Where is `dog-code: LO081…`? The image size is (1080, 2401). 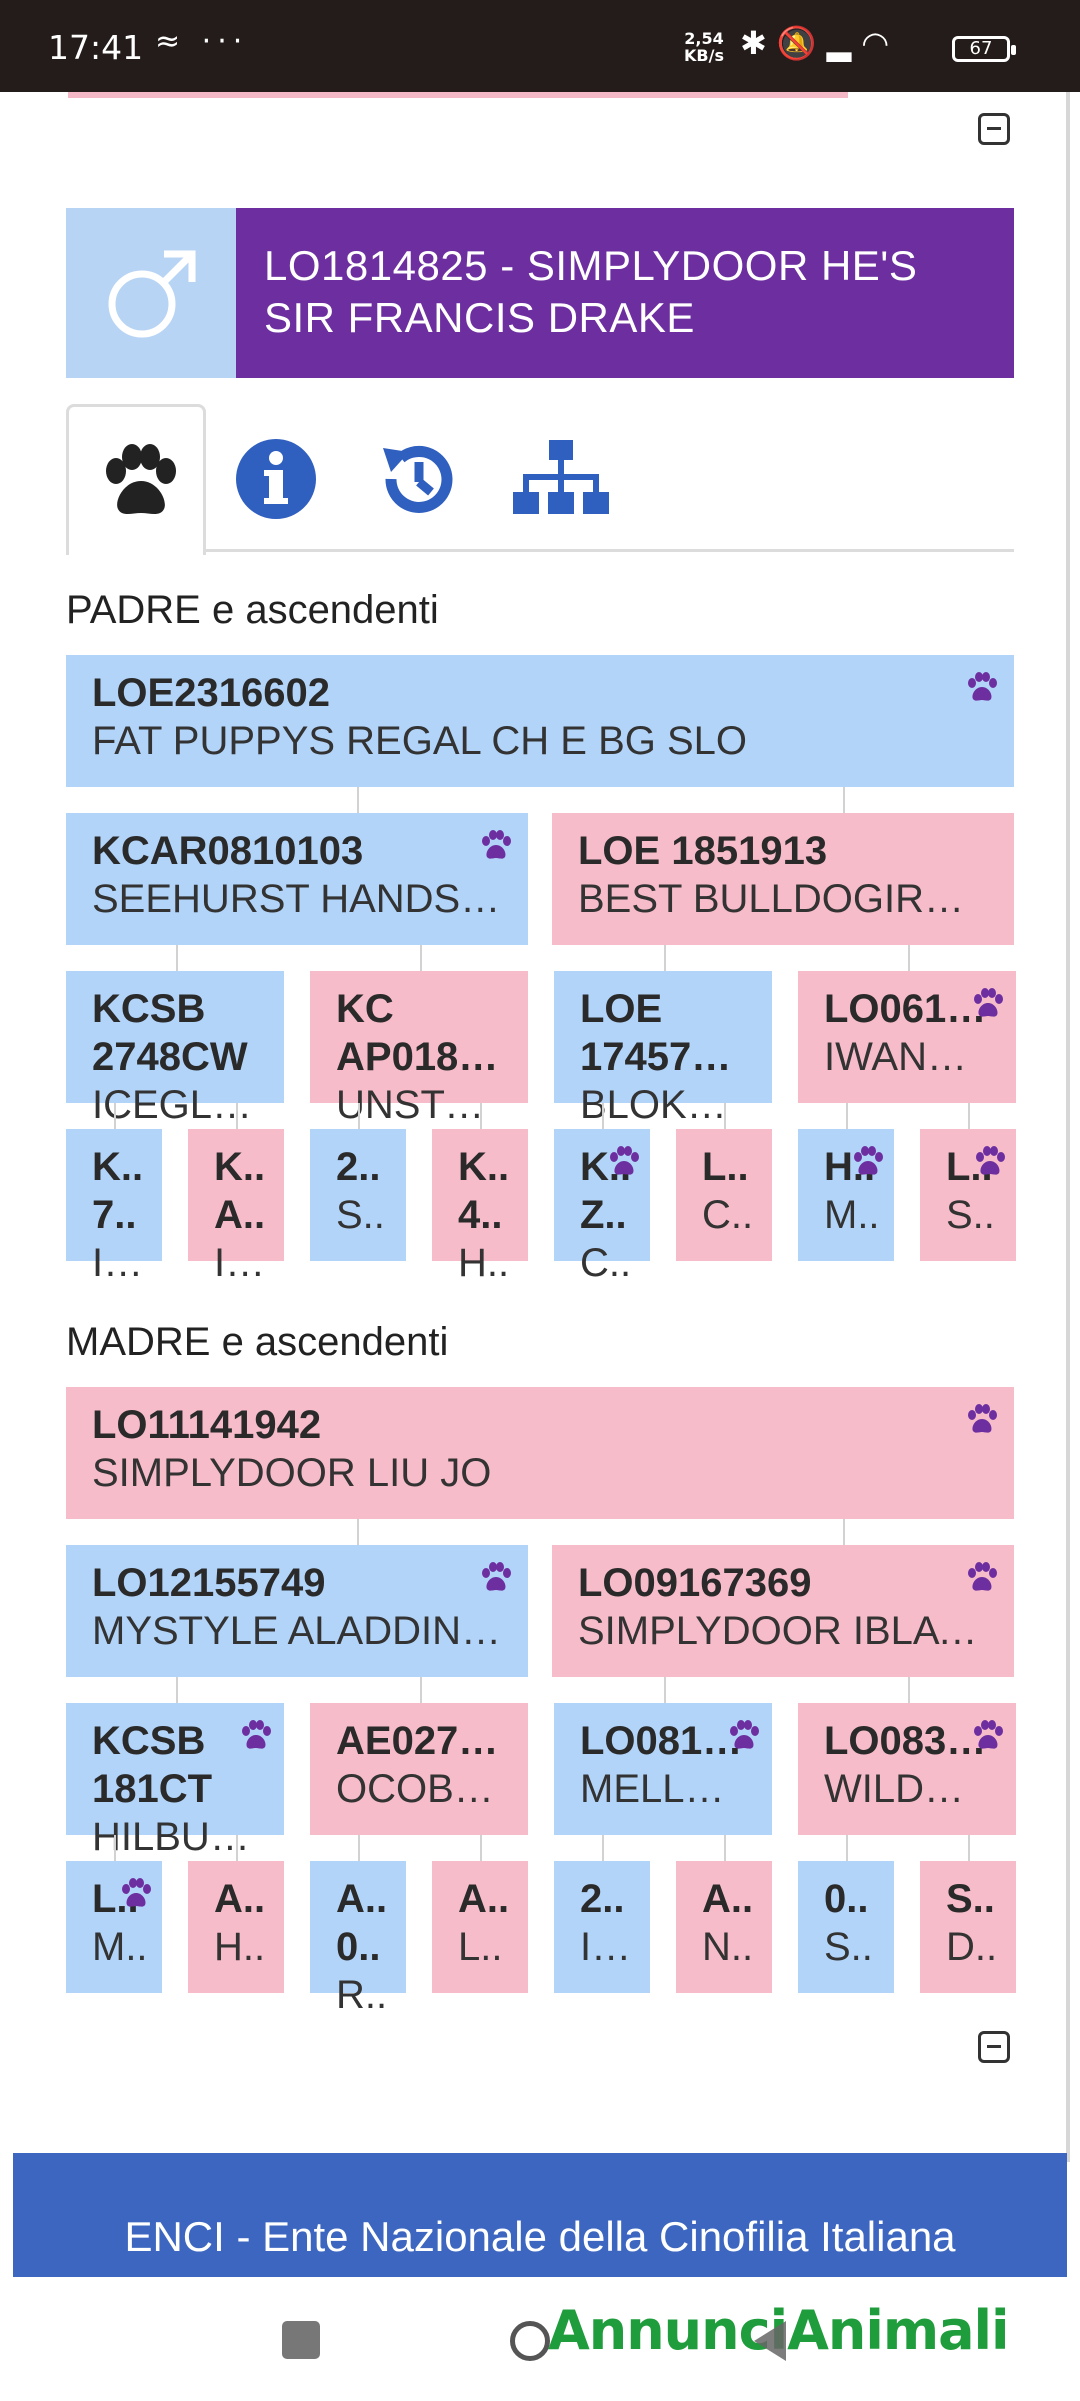 dog-code: LO081… is located at coordinates (661, 1741).